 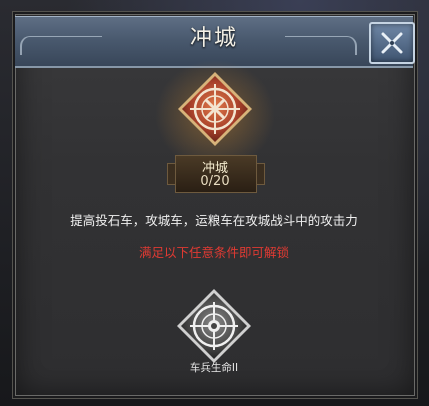 What do you see at coordinates (213, 252) in the screenshot?
I see `unlock-condition: 满足以下任意条件即可解锁` at bounding box center [213, 252].